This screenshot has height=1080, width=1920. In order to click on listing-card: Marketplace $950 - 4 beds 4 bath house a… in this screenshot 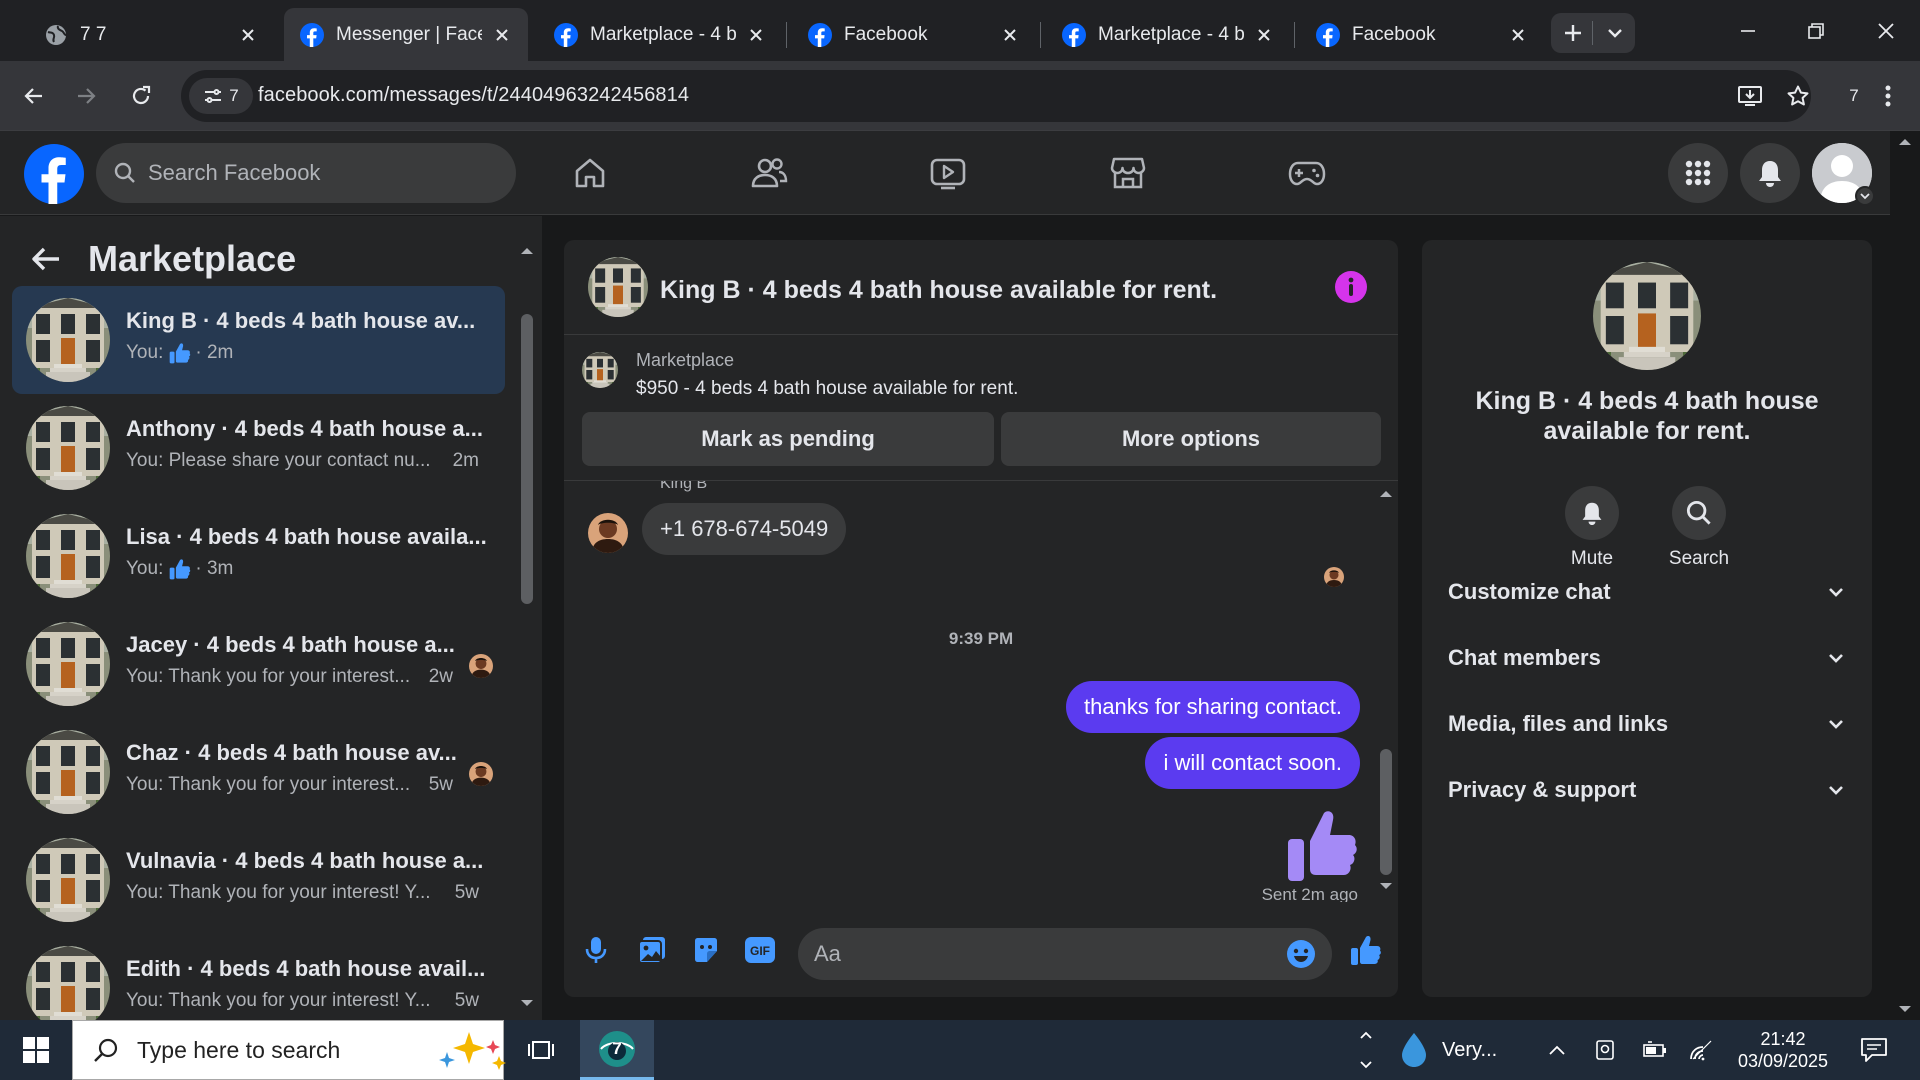, I will do `click(981, 372)`.